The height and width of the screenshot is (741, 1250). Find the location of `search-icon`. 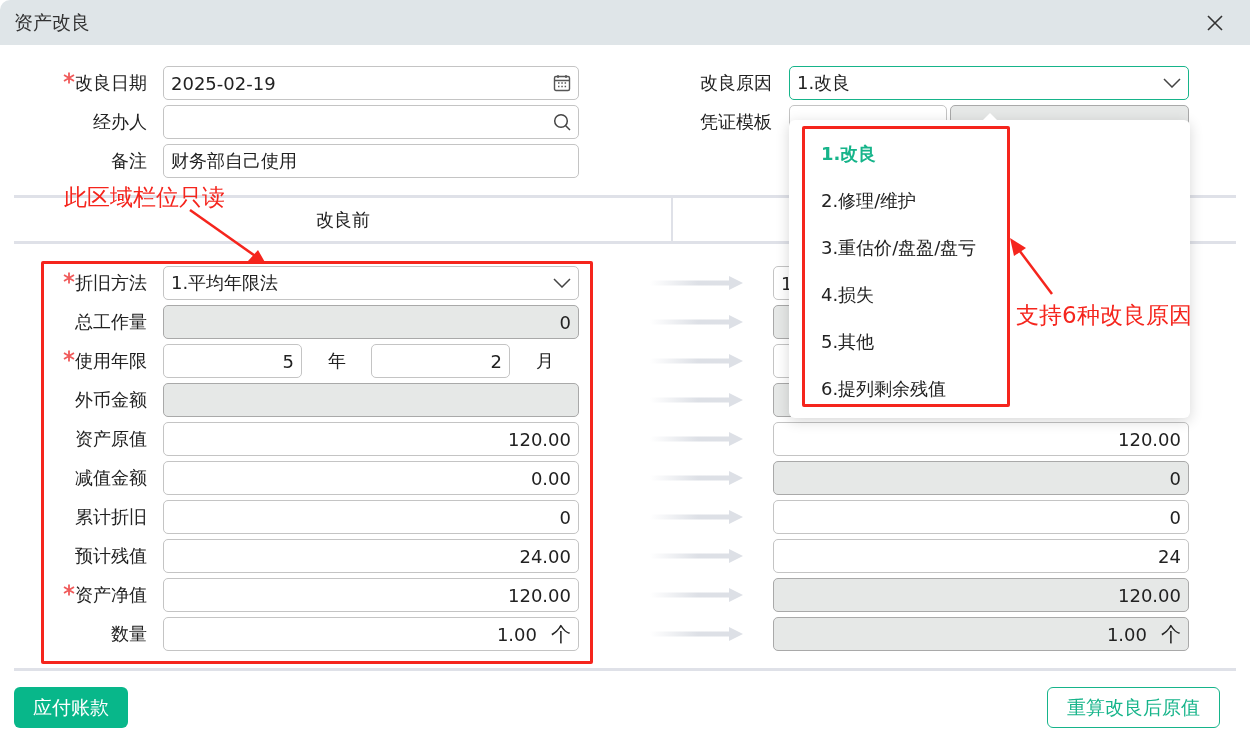

search-icon is located at coordinates (562, 122).